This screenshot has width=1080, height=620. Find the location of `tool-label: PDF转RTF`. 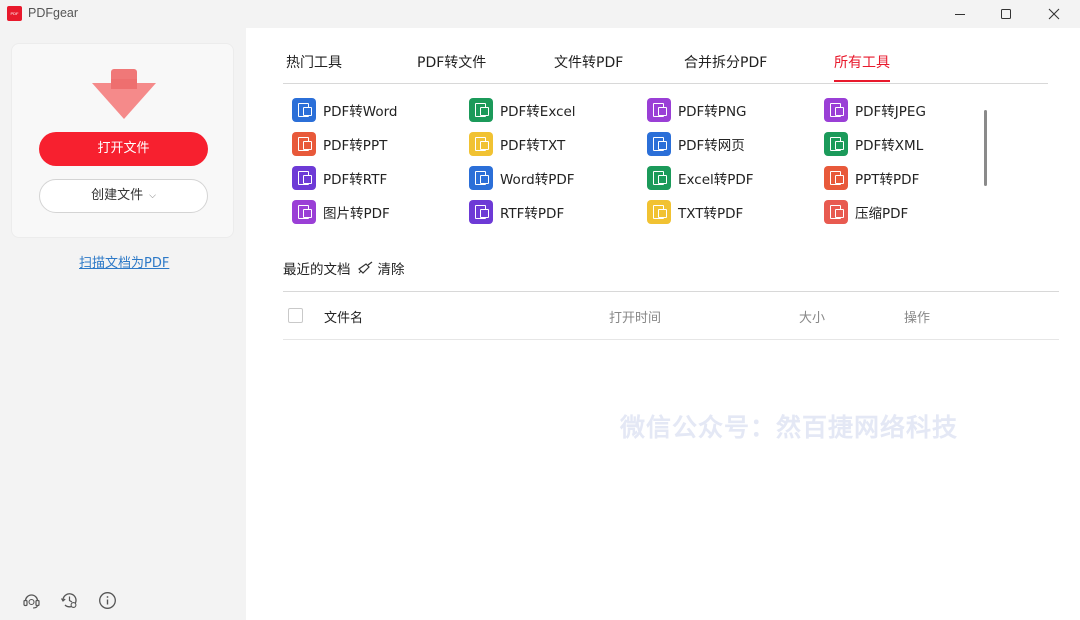

tool-label: PDF转RTF is located at coordinates (355, 180).